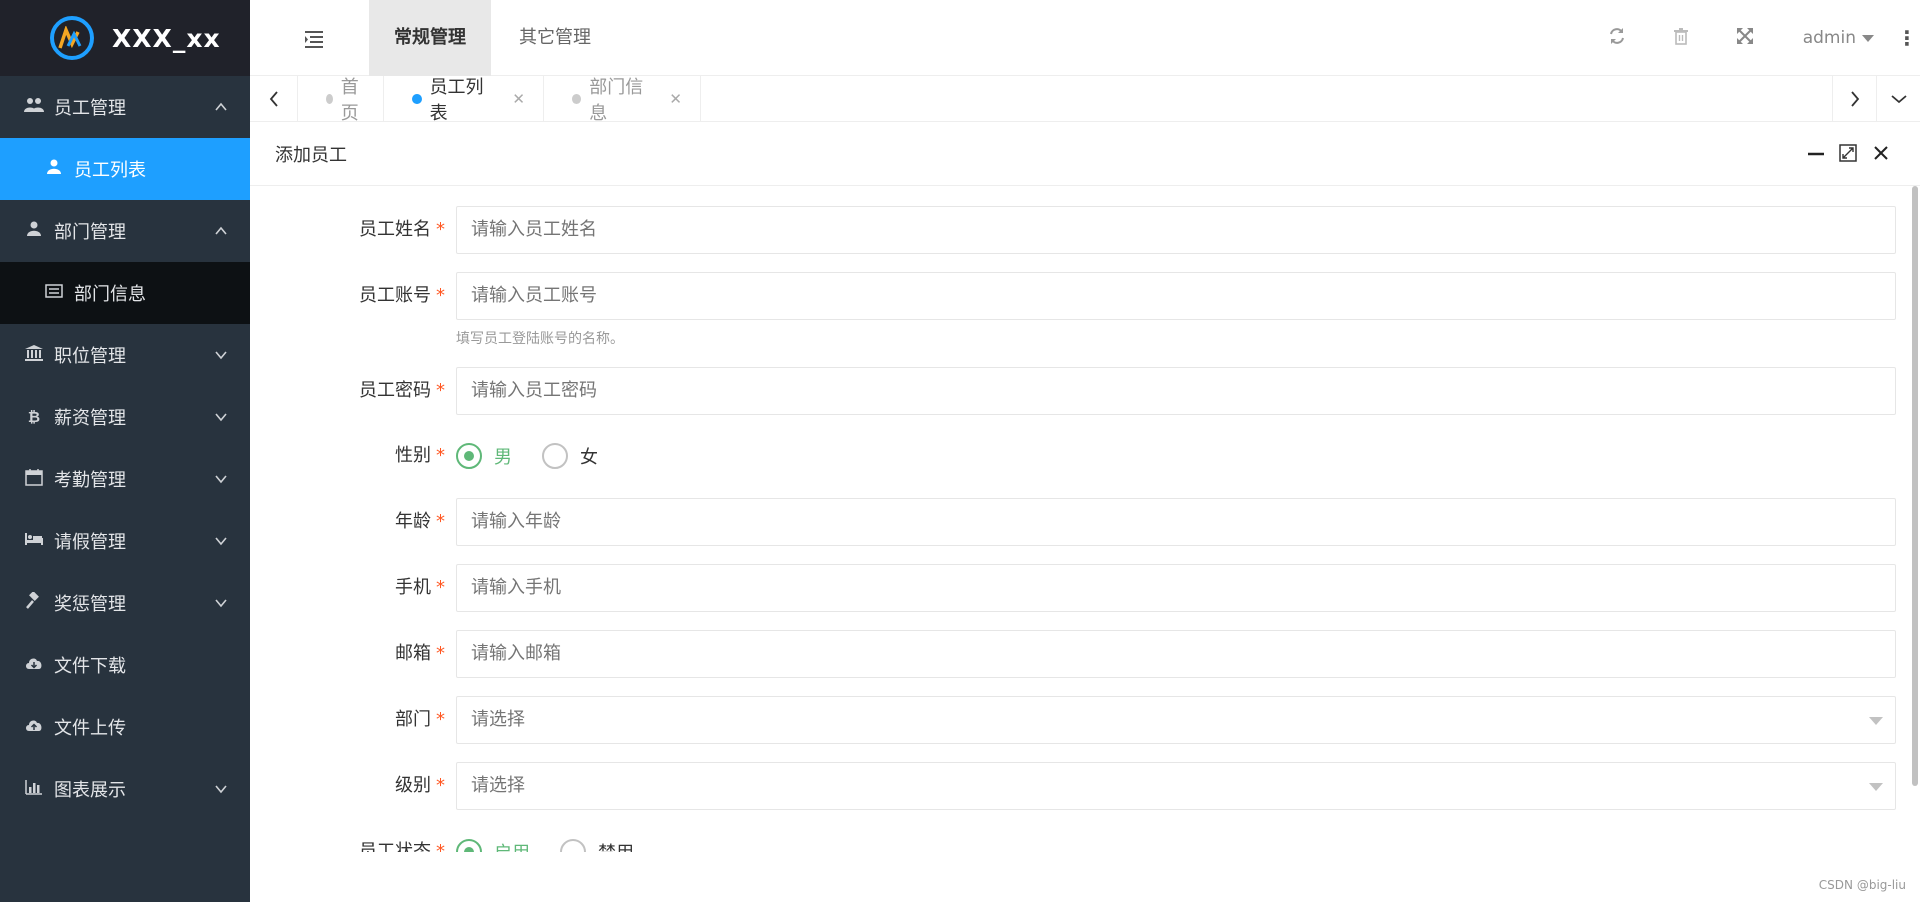  I want to click on sidebar-item-label: 部门管理, so click(90, 232).